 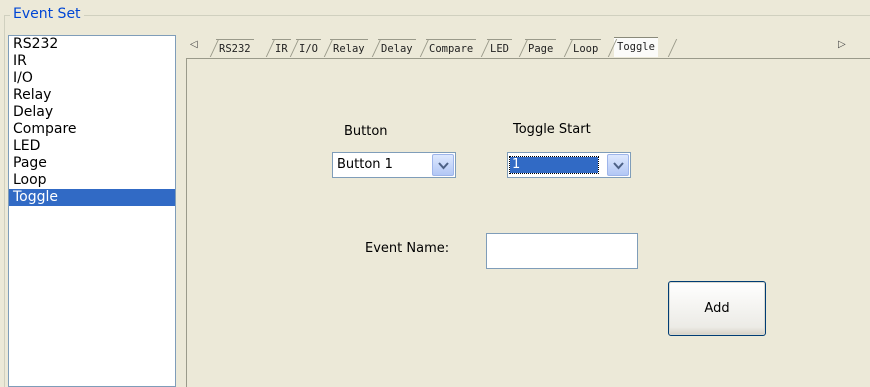 What do you see at coordinates (92, 78) in the screenshot?
I see `list-item-io: I/O` at bounding box center [92, 78].